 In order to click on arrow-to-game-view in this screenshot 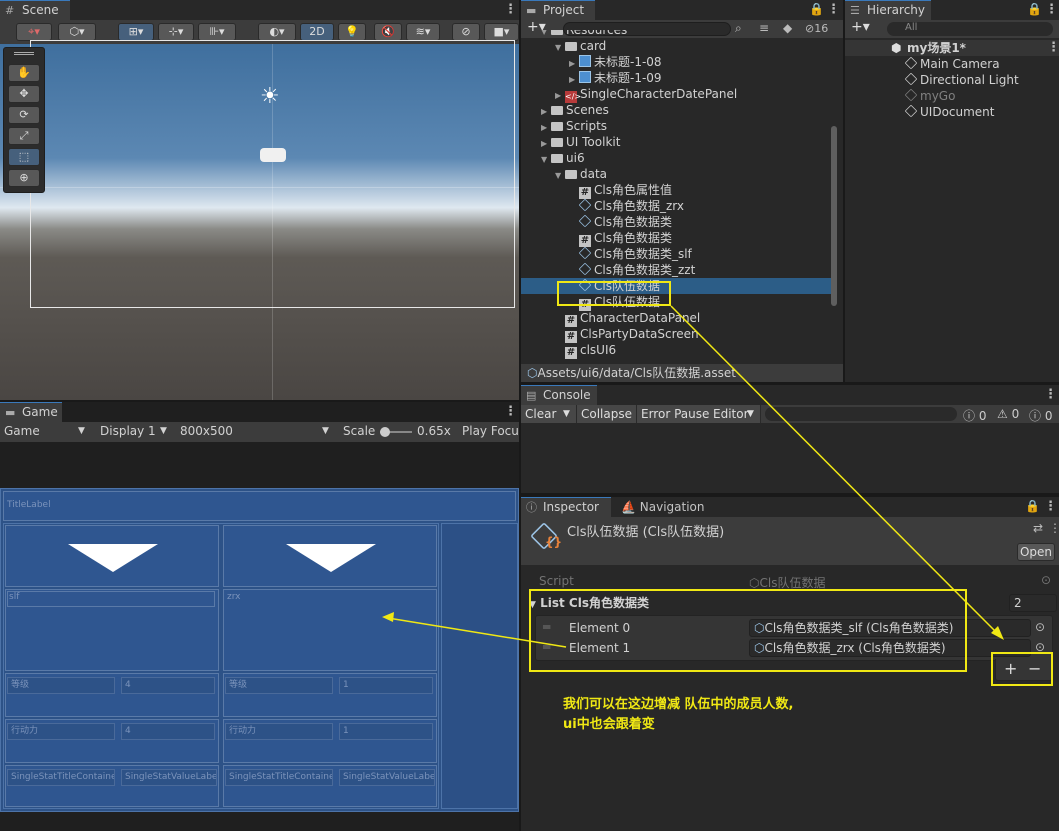, I will do `click(477, 632)`.